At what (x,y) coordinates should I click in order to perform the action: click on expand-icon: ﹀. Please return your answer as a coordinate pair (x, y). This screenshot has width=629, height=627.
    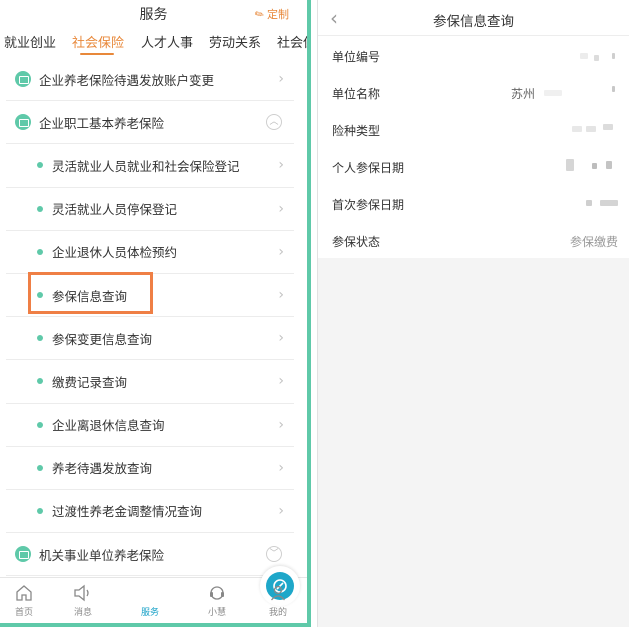
    Looking at the image, I should click on (274, 554).